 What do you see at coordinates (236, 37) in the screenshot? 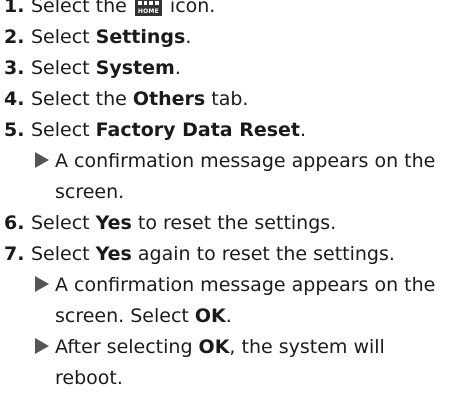
I see `step-2: 2. Select Settings.` at bounding box center [236, 37].